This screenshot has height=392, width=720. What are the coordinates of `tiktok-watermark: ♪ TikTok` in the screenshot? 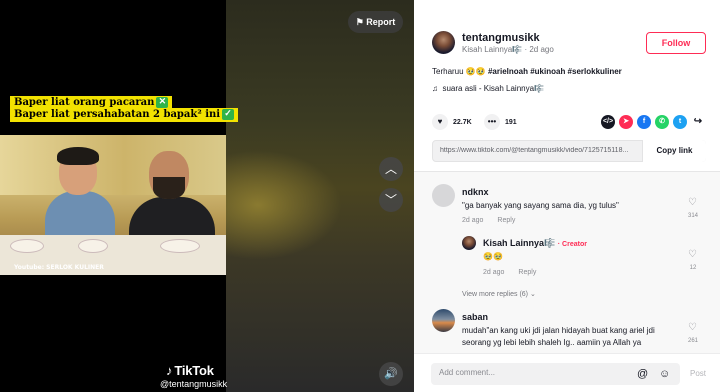 It's located at (190, 370).